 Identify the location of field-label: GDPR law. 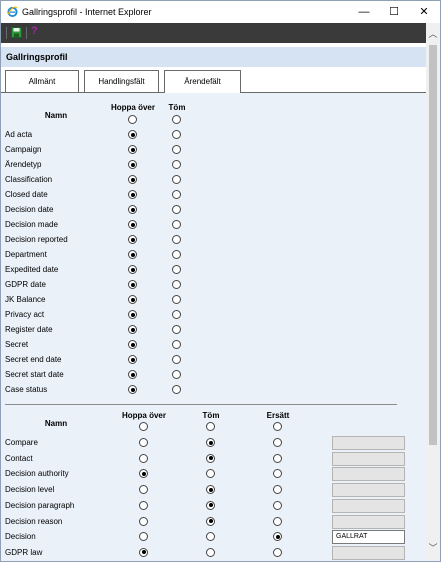
(24, 552).